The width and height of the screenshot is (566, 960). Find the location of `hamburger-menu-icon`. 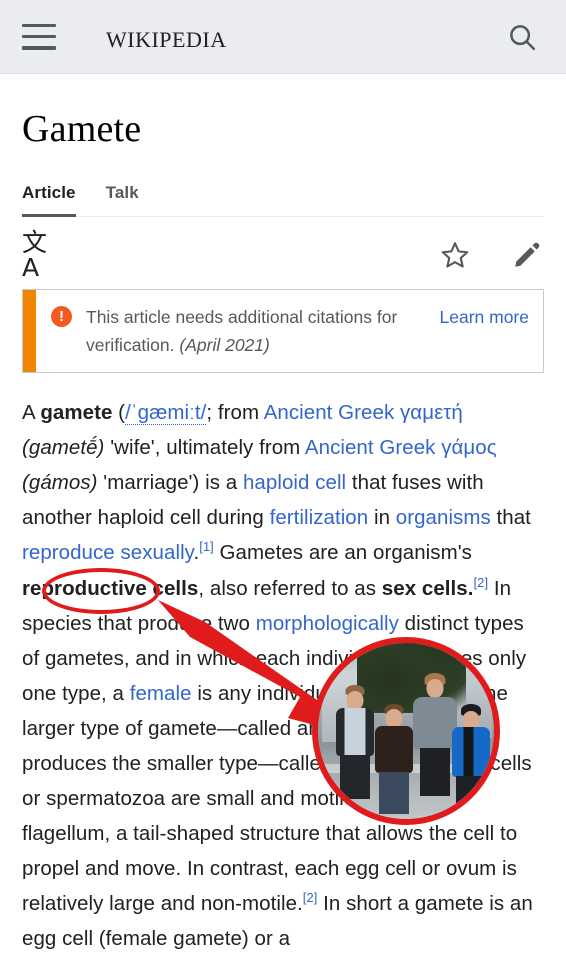

hamburger-menu-icon is located at coordinates (39, 36).